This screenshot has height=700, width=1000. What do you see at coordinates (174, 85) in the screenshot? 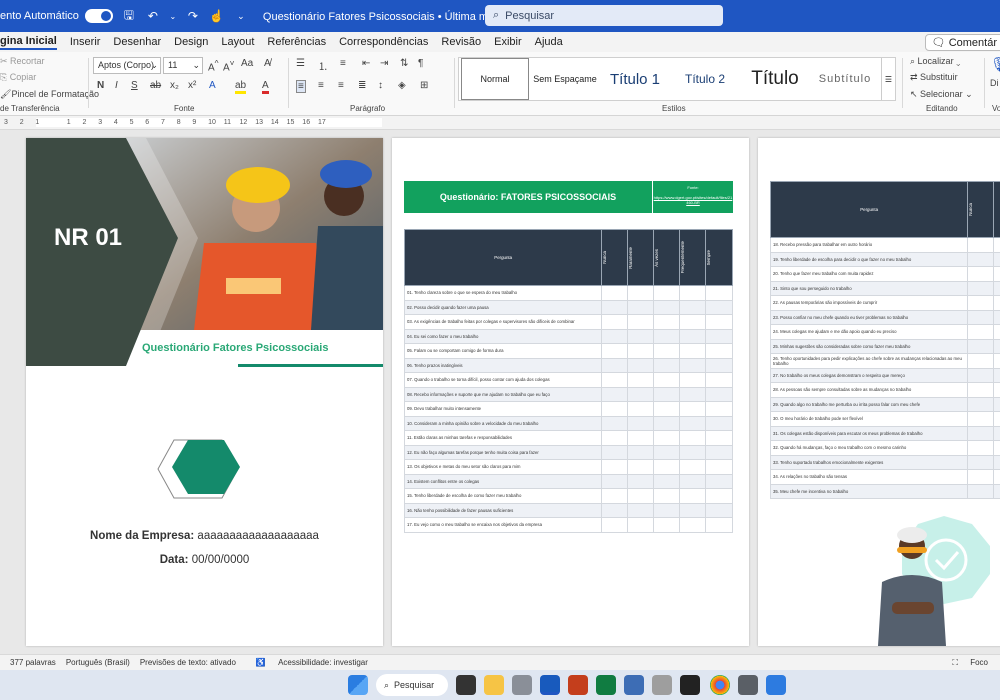
I see `subscript-button: x₂` at bounding box center [174, 85].